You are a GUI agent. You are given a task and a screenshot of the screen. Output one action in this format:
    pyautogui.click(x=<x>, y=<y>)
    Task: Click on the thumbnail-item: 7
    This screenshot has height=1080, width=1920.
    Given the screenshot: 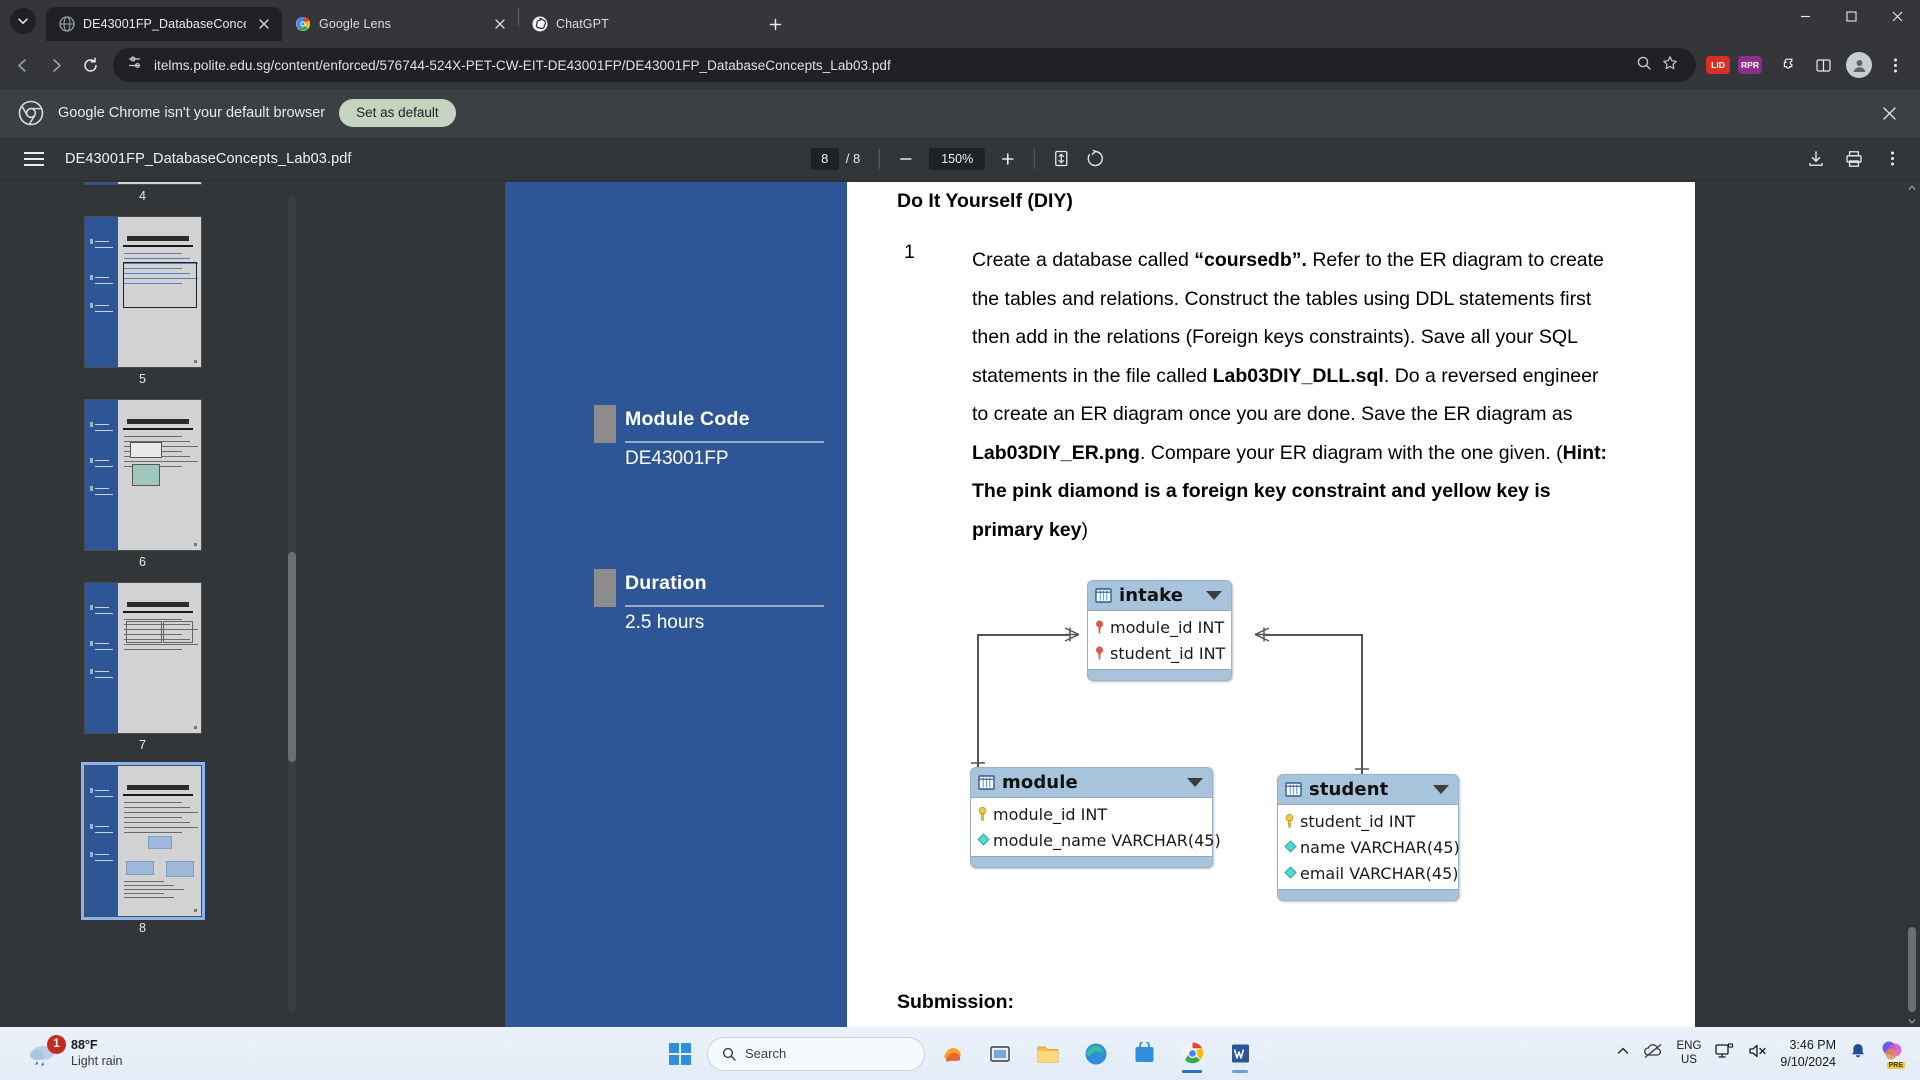 What is the action you would take?
    pyautogui.click(x=142, y=674)
    